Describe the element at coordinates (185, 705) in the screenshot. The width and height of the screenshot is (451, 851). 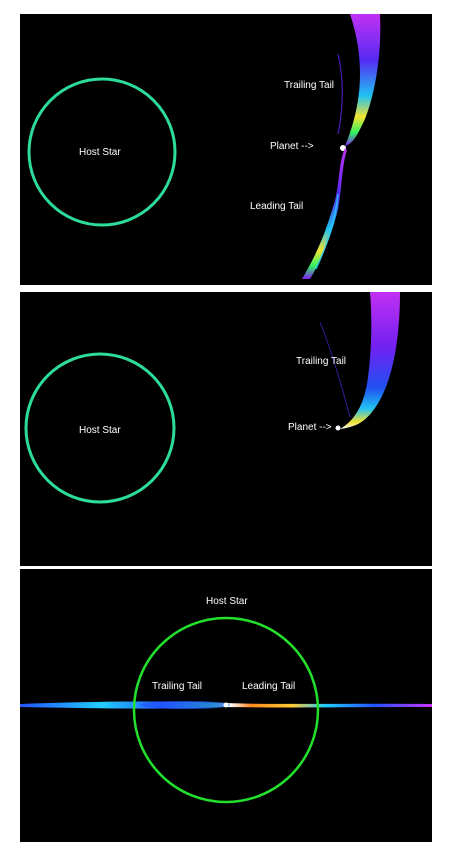
I see `trailing-tail-thickening` at that location.